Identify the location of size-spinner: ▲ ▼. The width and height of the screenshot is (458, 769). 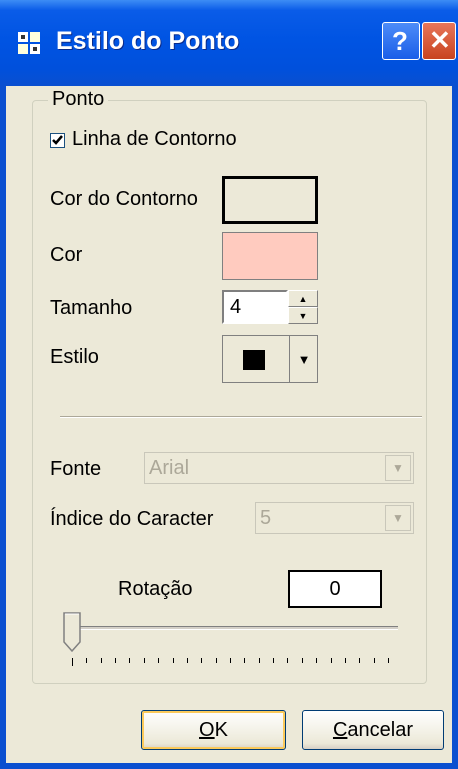
(303, 307).